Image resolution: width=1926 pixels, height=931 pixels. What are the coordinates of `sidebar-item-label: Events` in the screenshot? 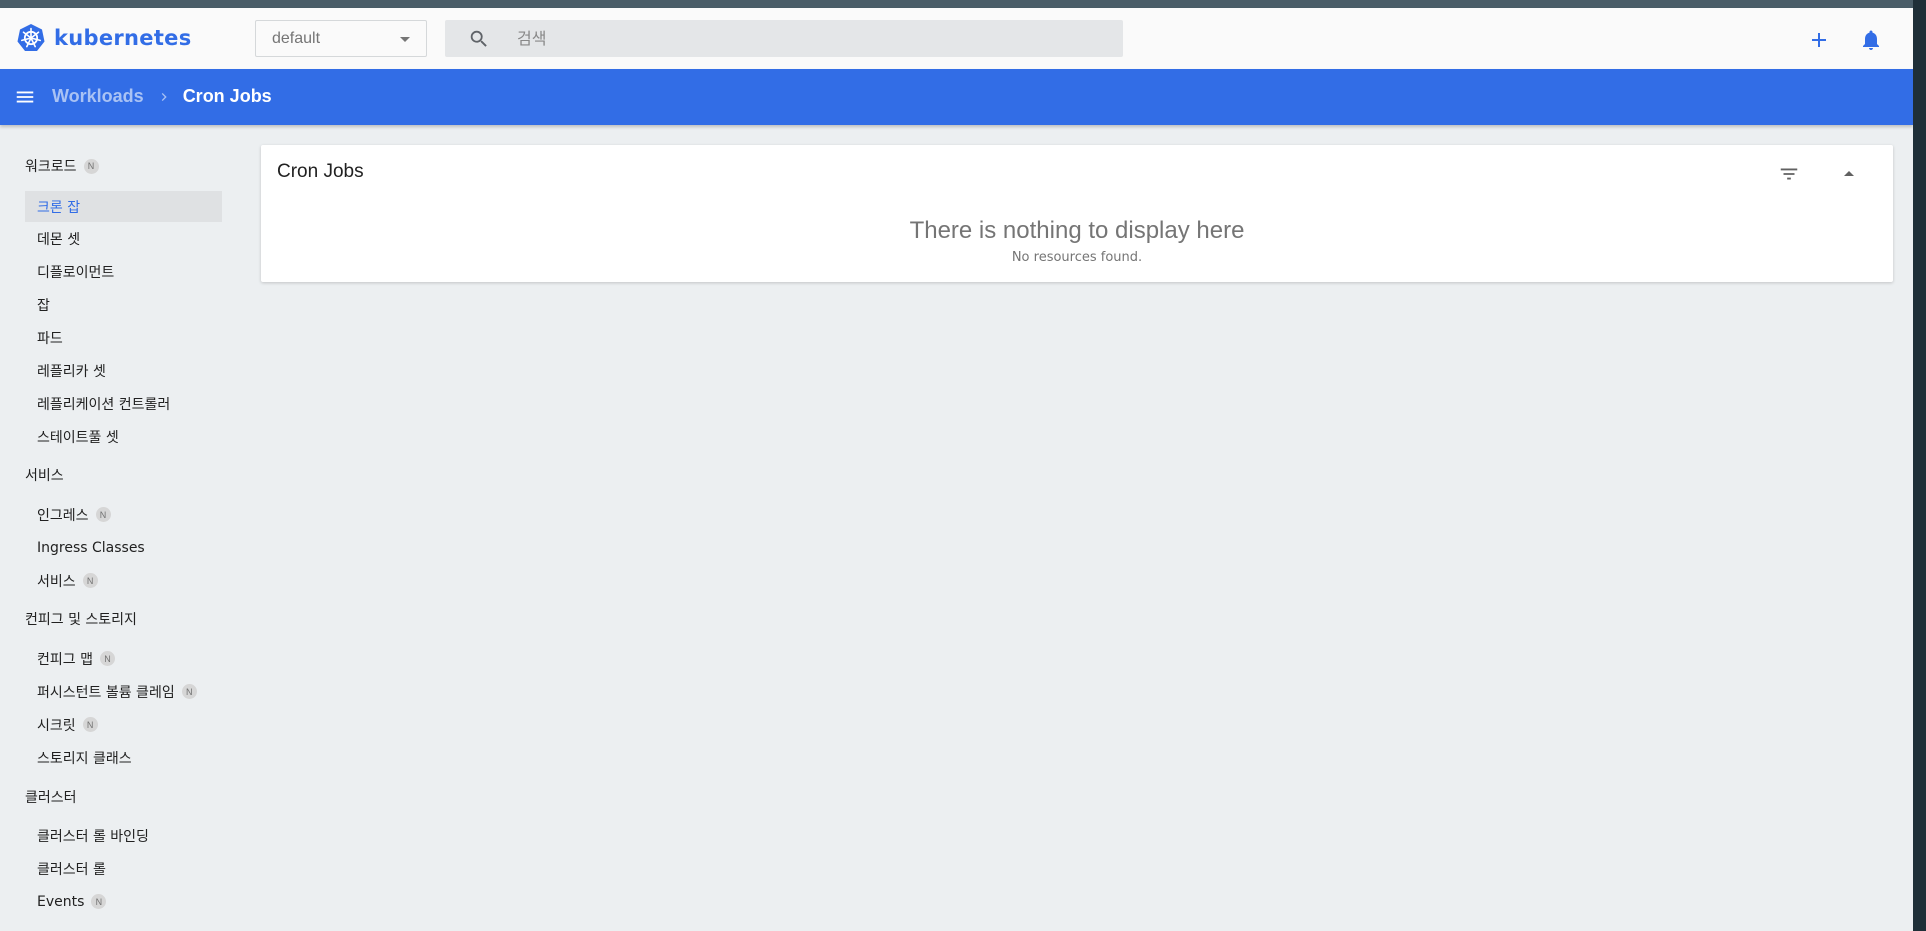 It's located at (61, 901).